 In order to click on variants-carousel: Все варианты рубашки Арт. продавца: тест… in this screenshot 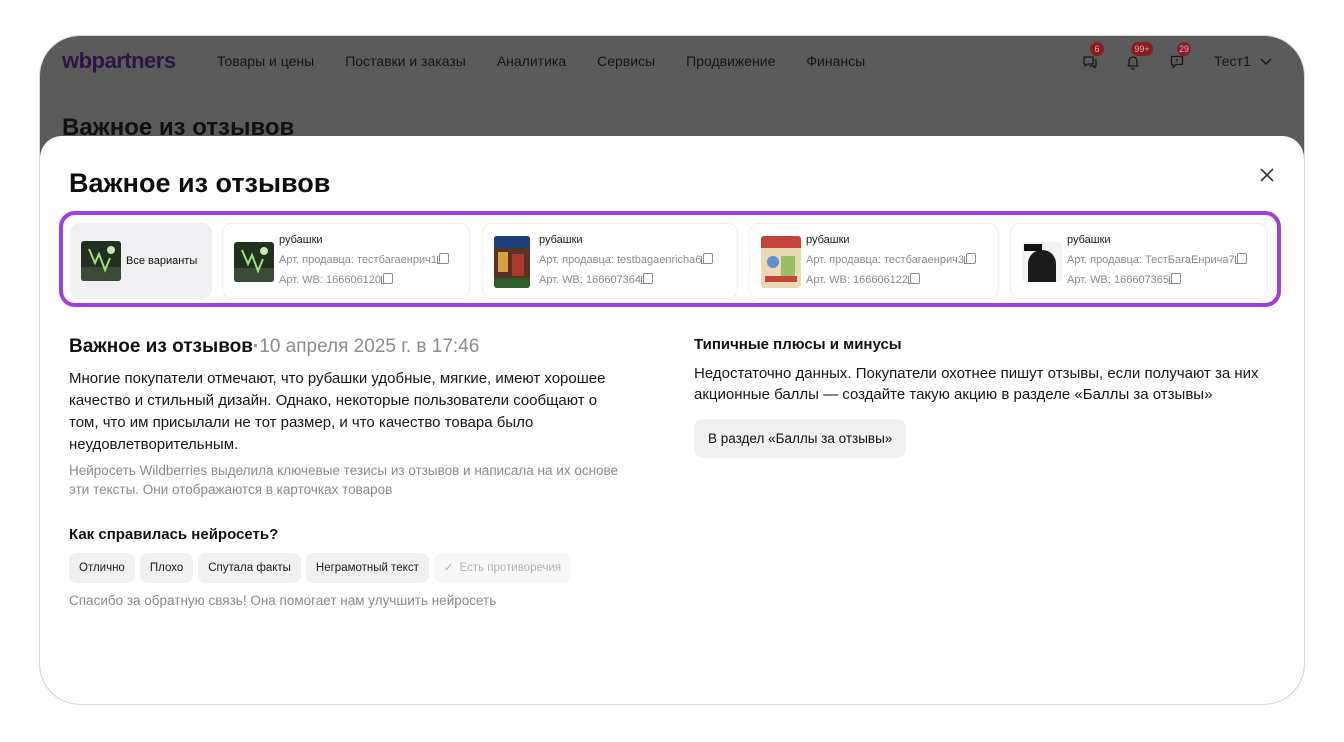, I will do `click(670, 259)`.